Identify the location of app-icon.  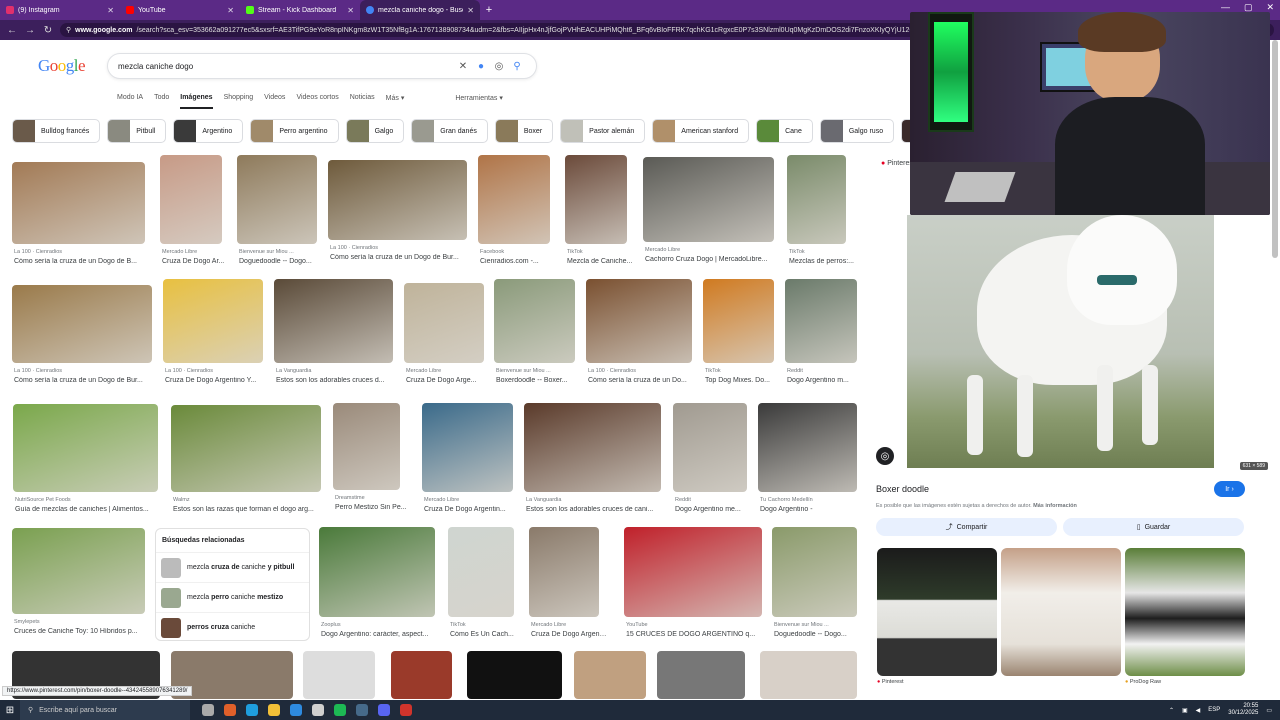
(230, 710).